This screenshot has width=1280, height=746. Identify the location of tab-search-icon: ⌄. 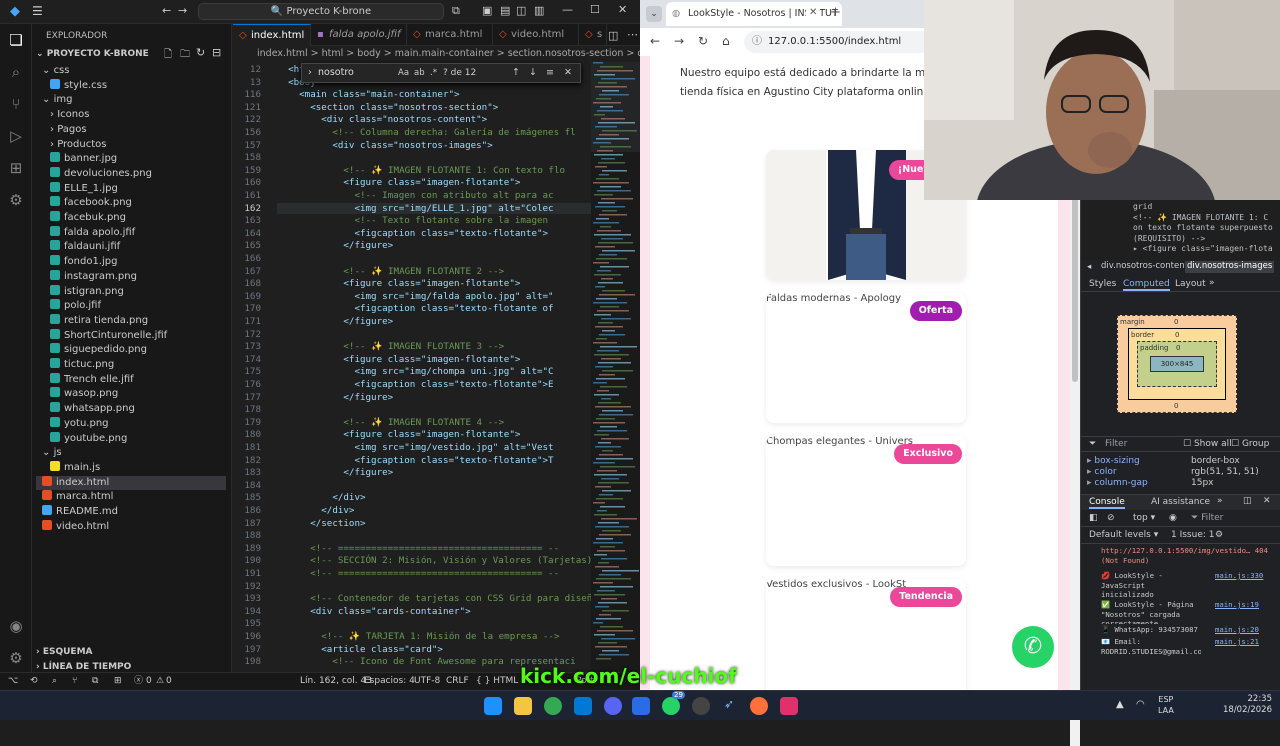
(654, 14).